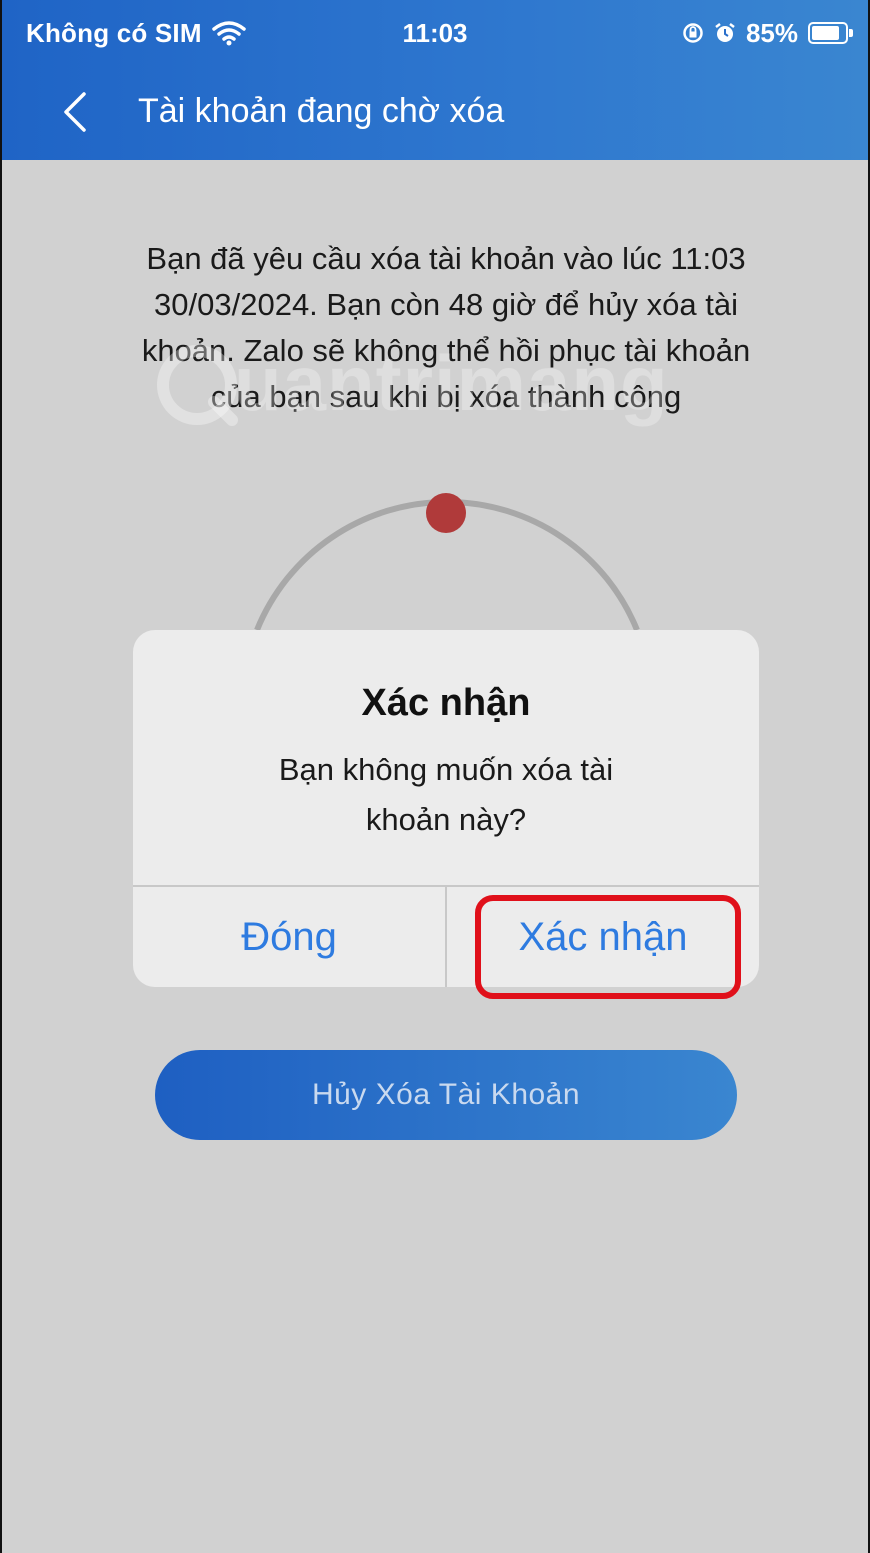 This screenshot has height=1553, width=870. What do you see at coordinates (446, 769) in the screenshot?
I see `dialog-message-line: Bạn không muốn xóa tài` at bounding box center [446, 769].